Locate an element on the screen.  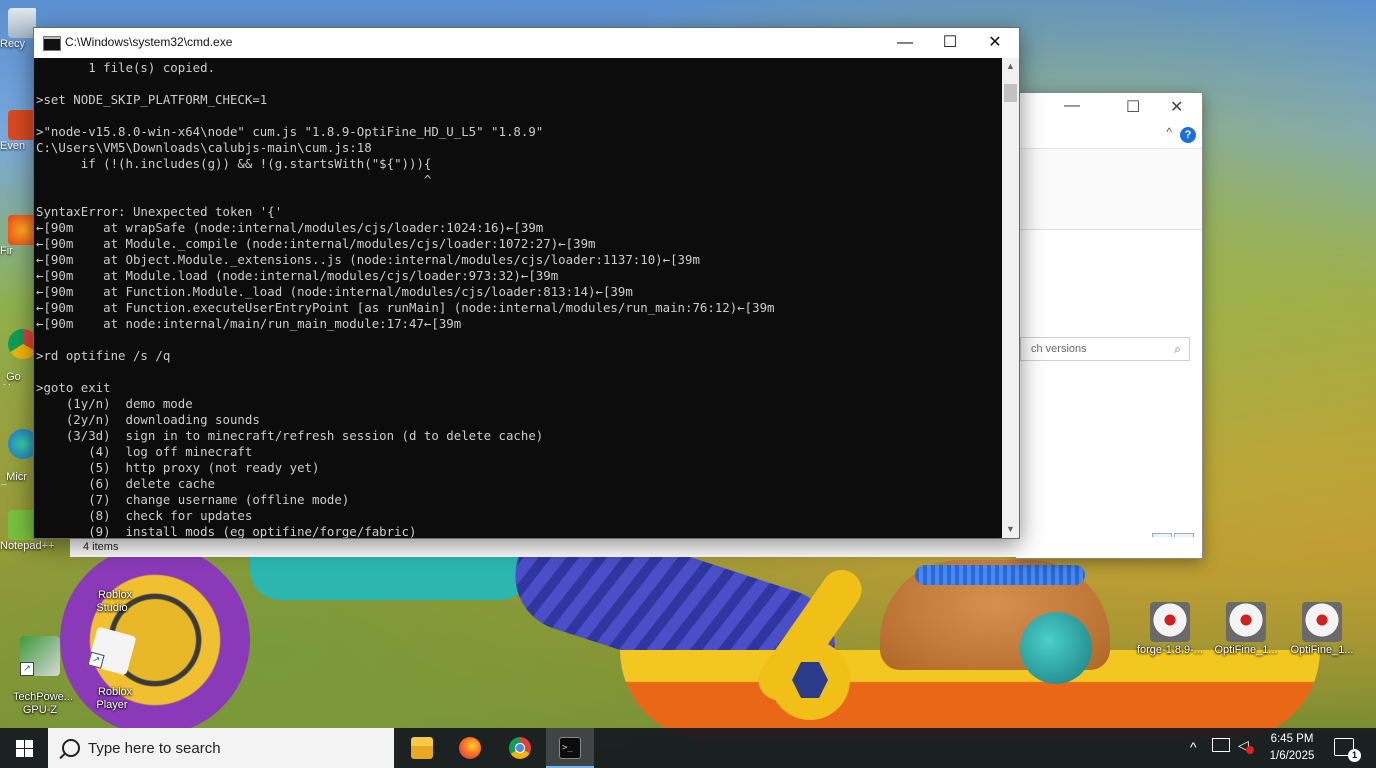
show-hidden-icons-icon: ^ is located at coordinates (1193, 747).